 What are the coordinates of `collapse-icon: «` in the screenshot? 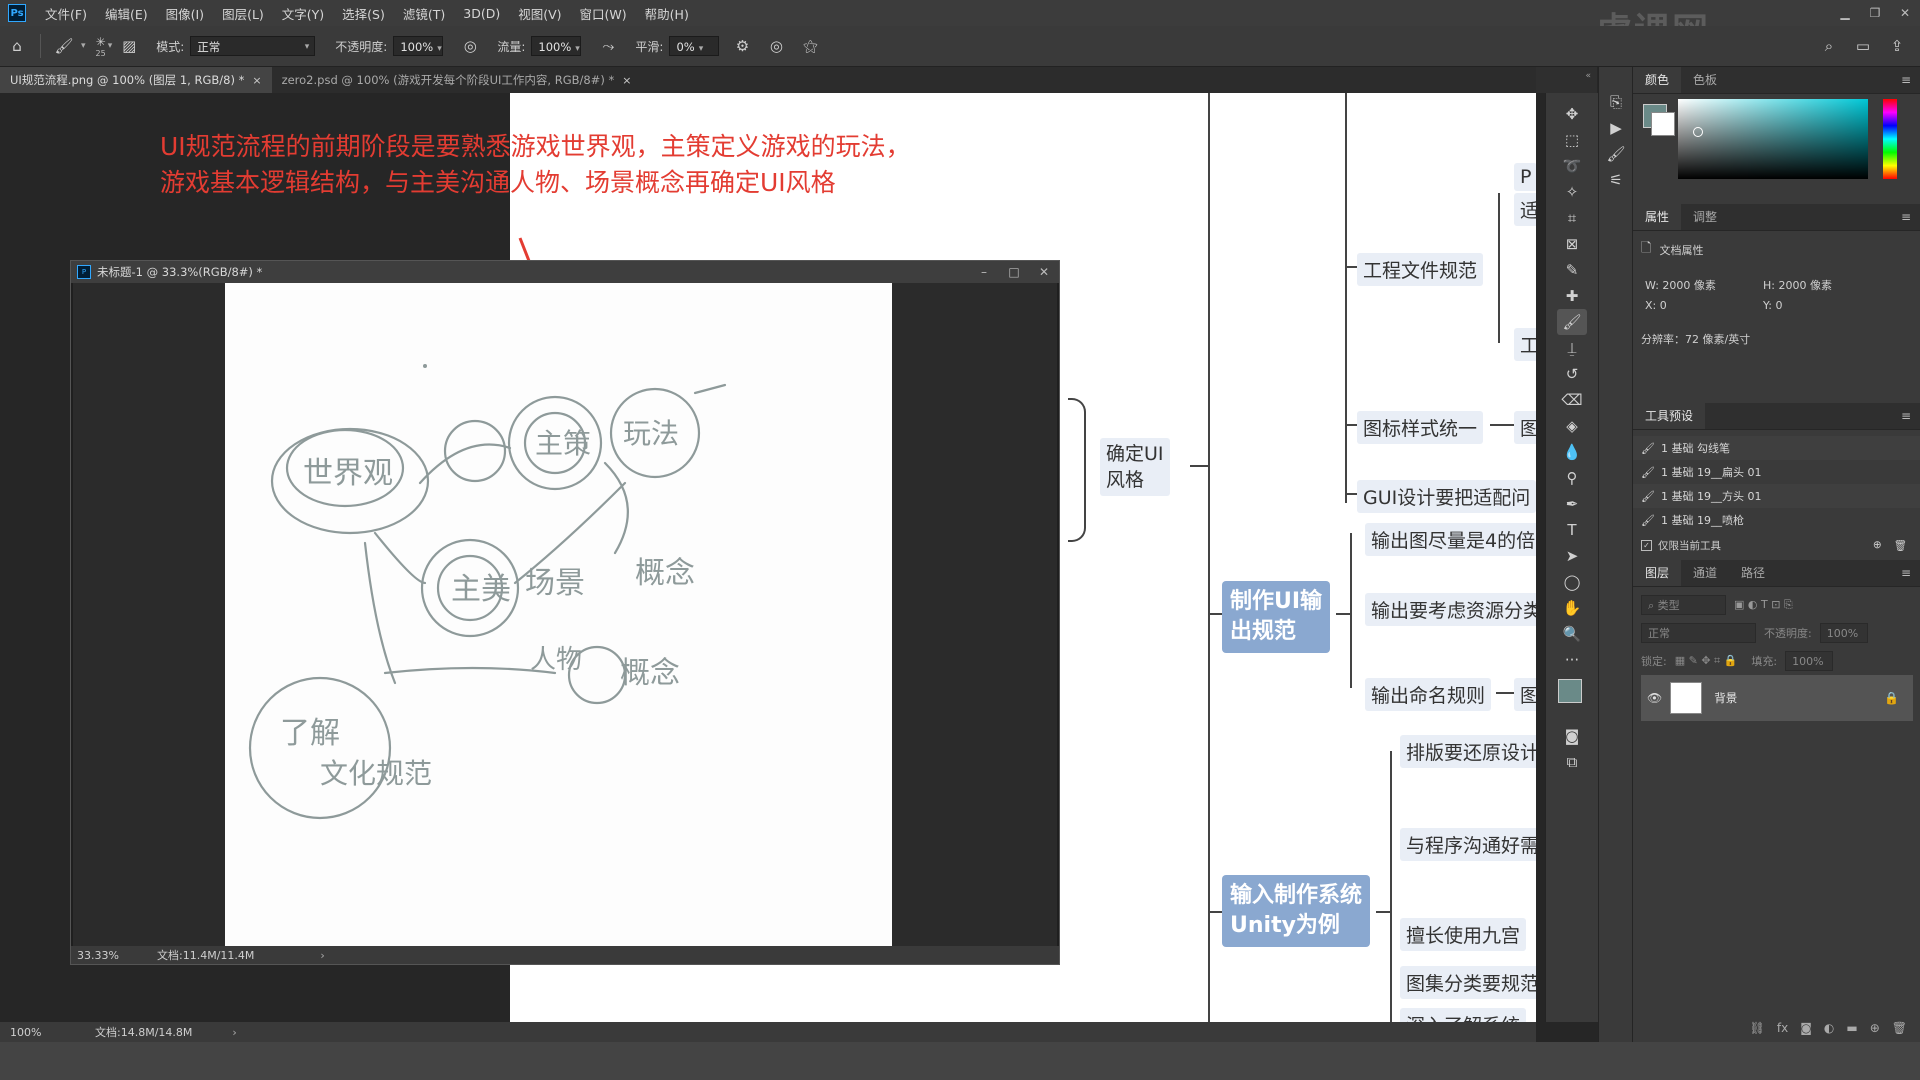 It's located at (1588, 76).